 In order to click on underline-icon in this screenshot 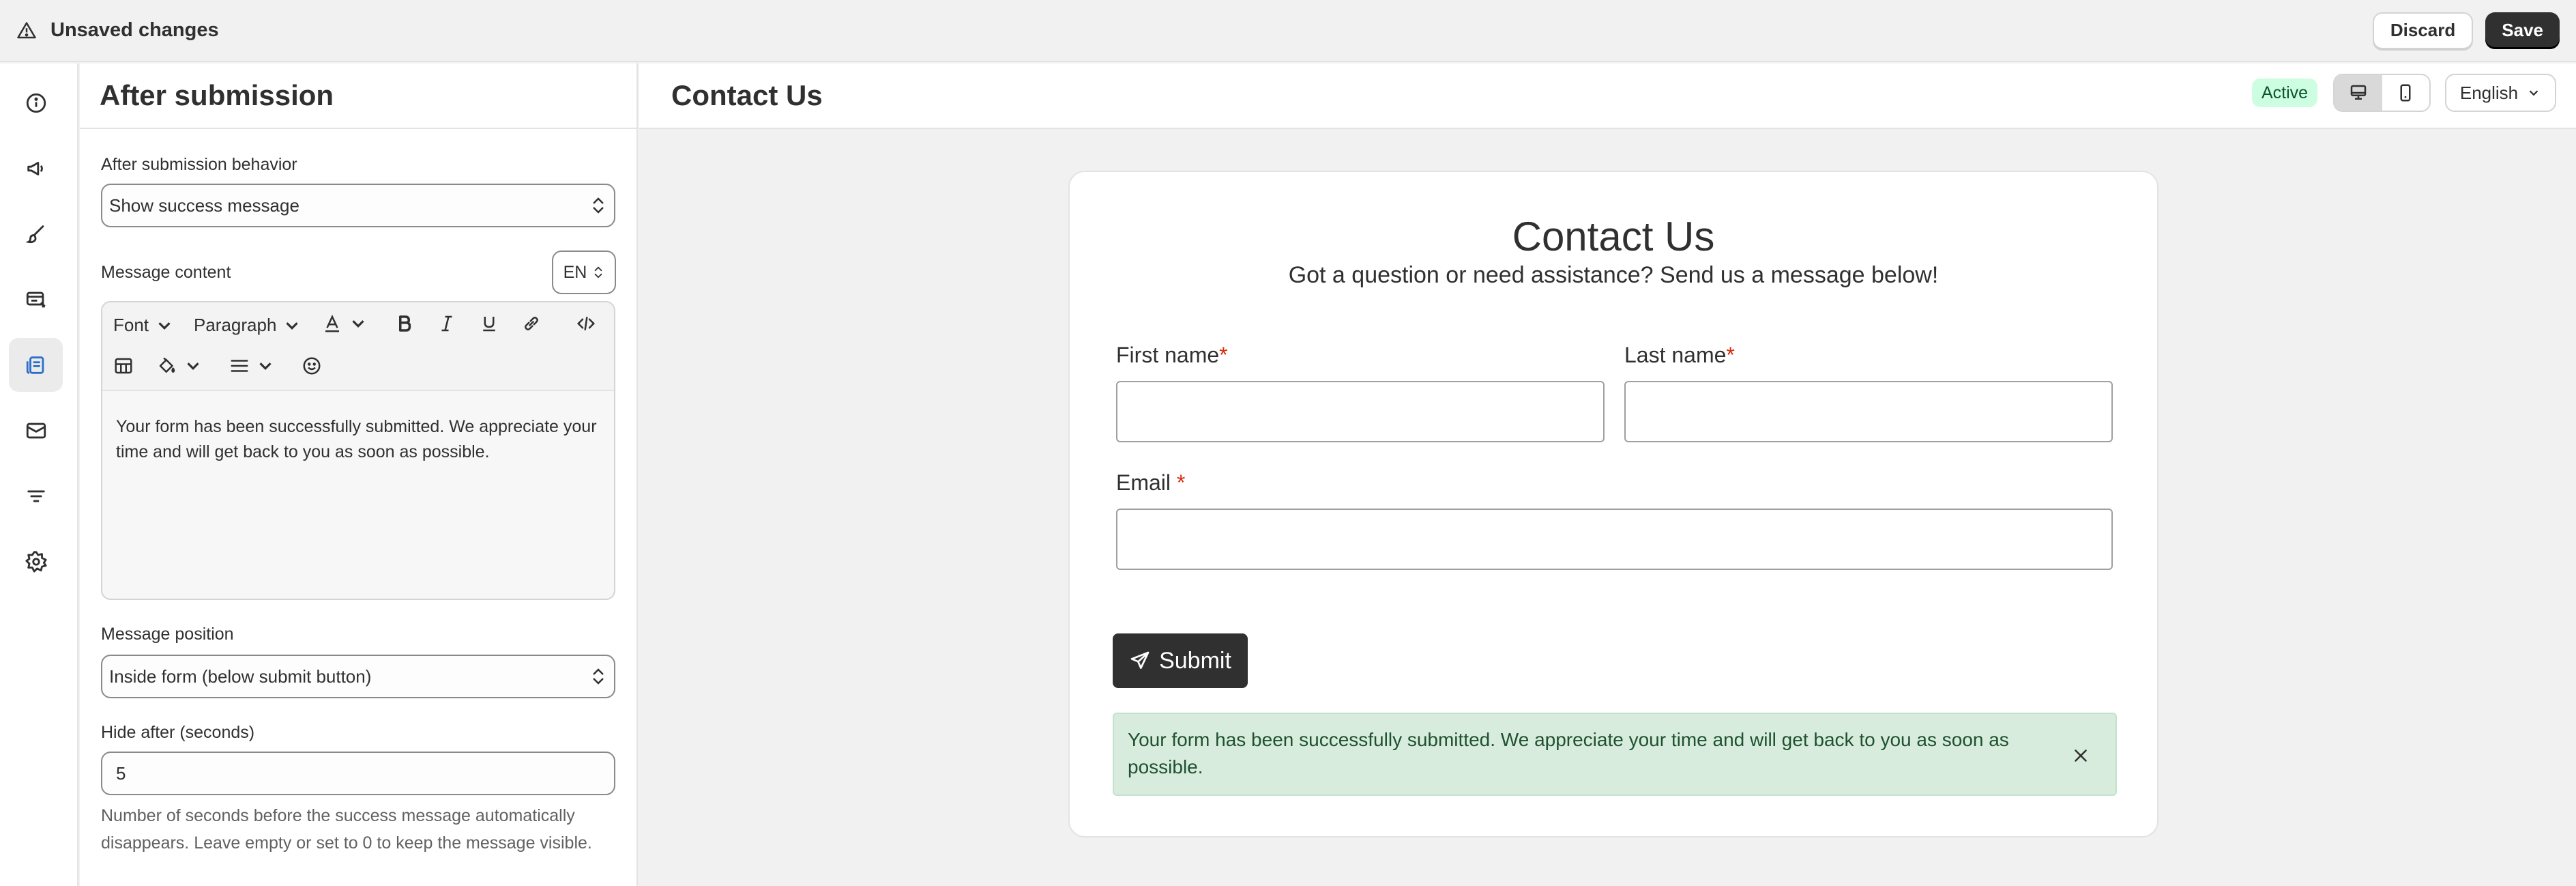, I will do `click(489, 324)`.